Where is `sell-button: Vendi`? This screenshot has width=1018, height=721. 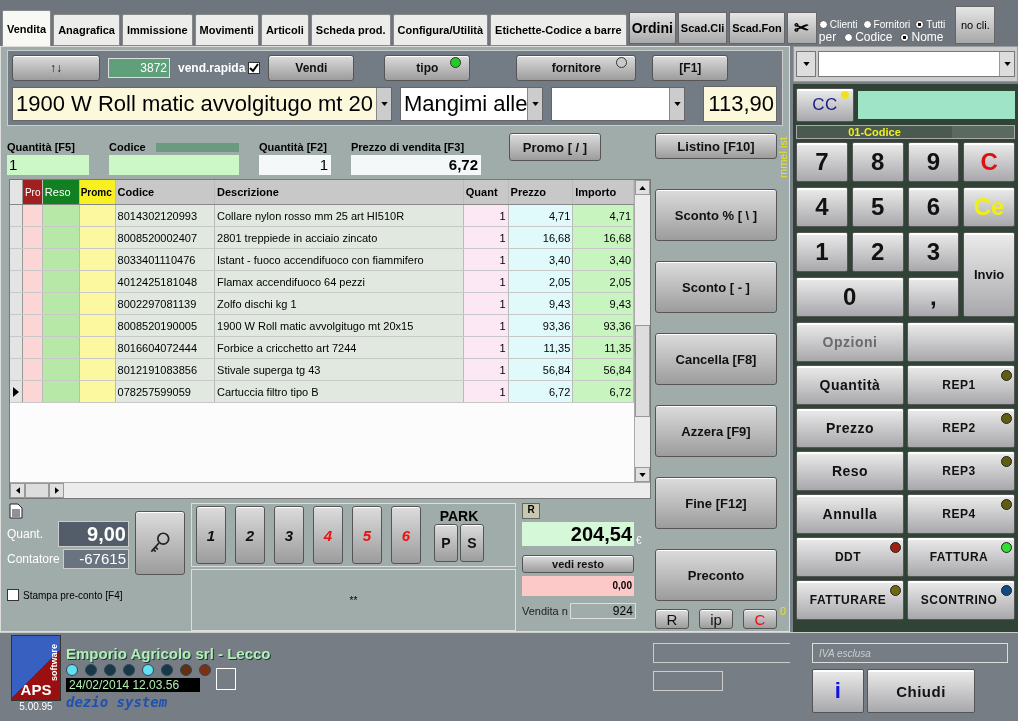 sell-button: Vendi is located at coordinates (311, 68).